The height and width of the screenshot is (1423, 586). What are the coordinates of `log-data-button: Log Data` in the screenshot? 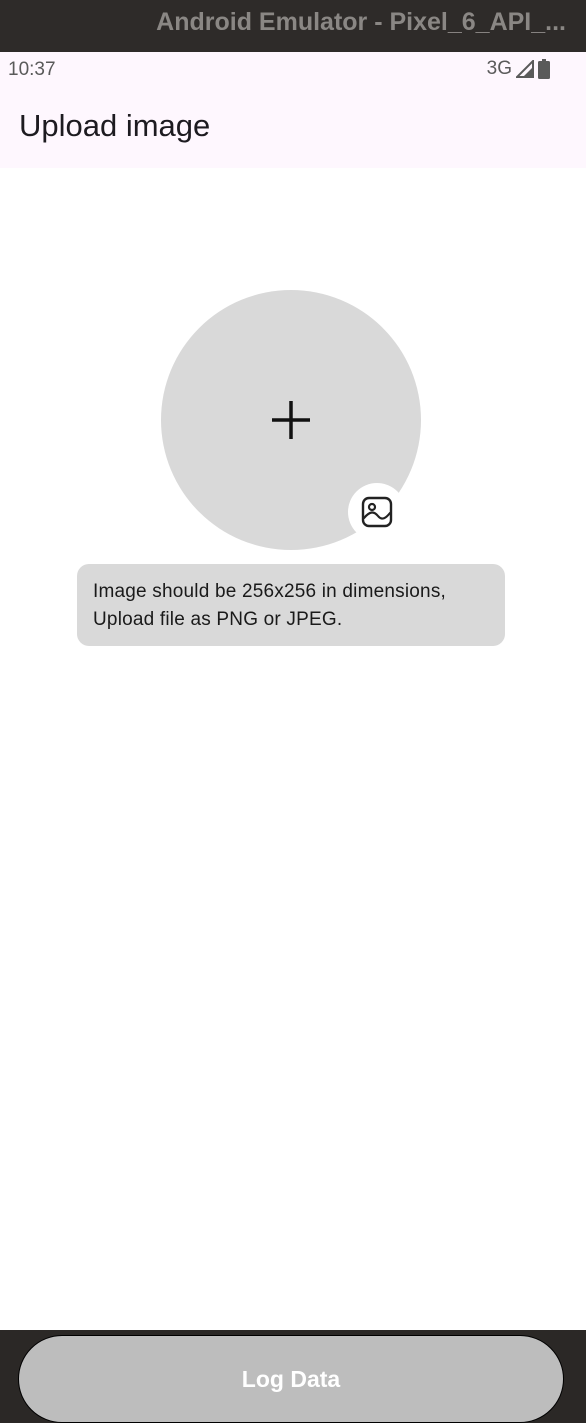 It's located at (291, 1379).